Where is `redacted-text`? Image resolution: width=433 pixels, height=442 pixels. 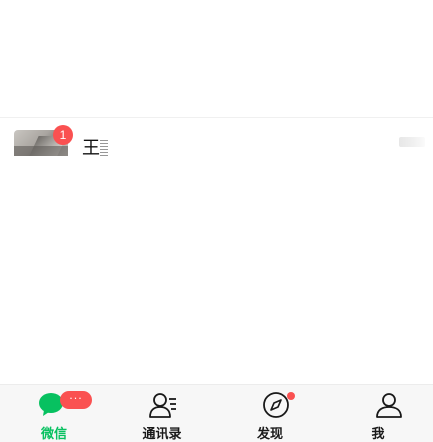
redacted-text is located at coordinates (104, 148).